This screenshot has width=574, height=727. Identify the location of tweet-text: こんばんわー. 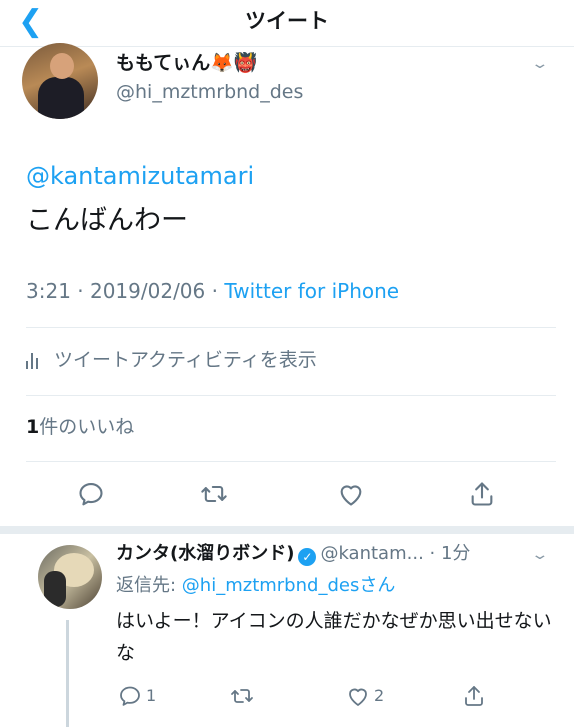
(107, 220).